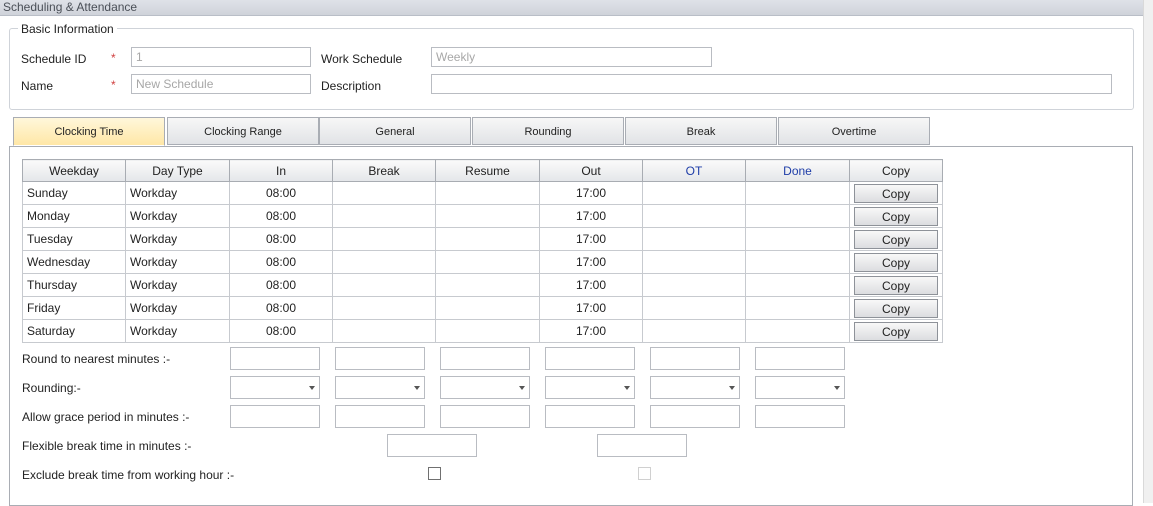  What do you see at coordinates (854, 131) in the screenshot?
I see `tab-overtime: Overtime` at bounding box center [854, 131].